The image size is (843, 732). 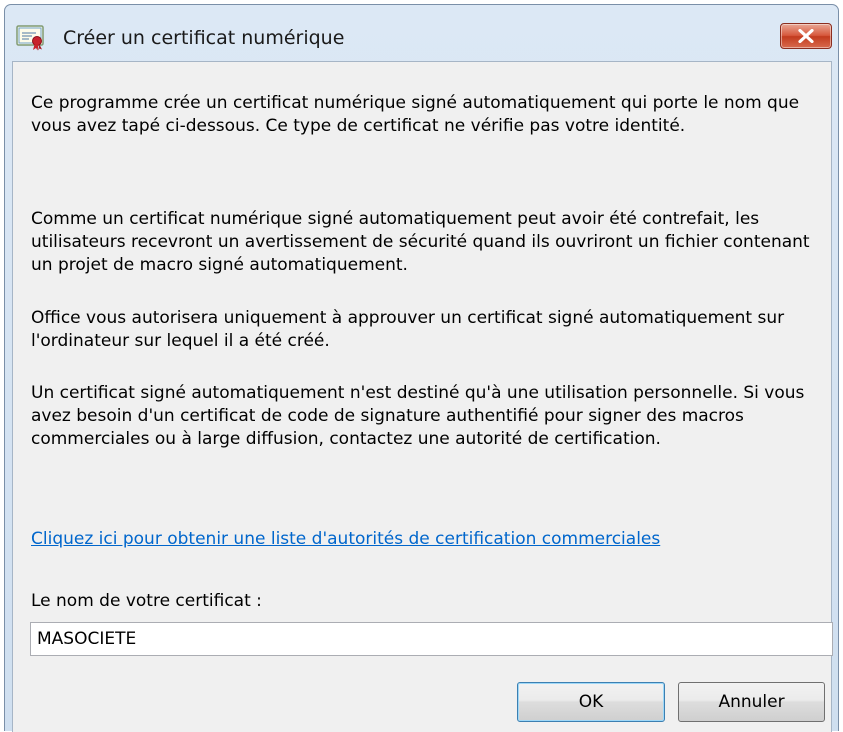 What do you see at coordinates (431, 639) in the screenshot?
I see `certificate-name-input` at bounding box center [431, 639].